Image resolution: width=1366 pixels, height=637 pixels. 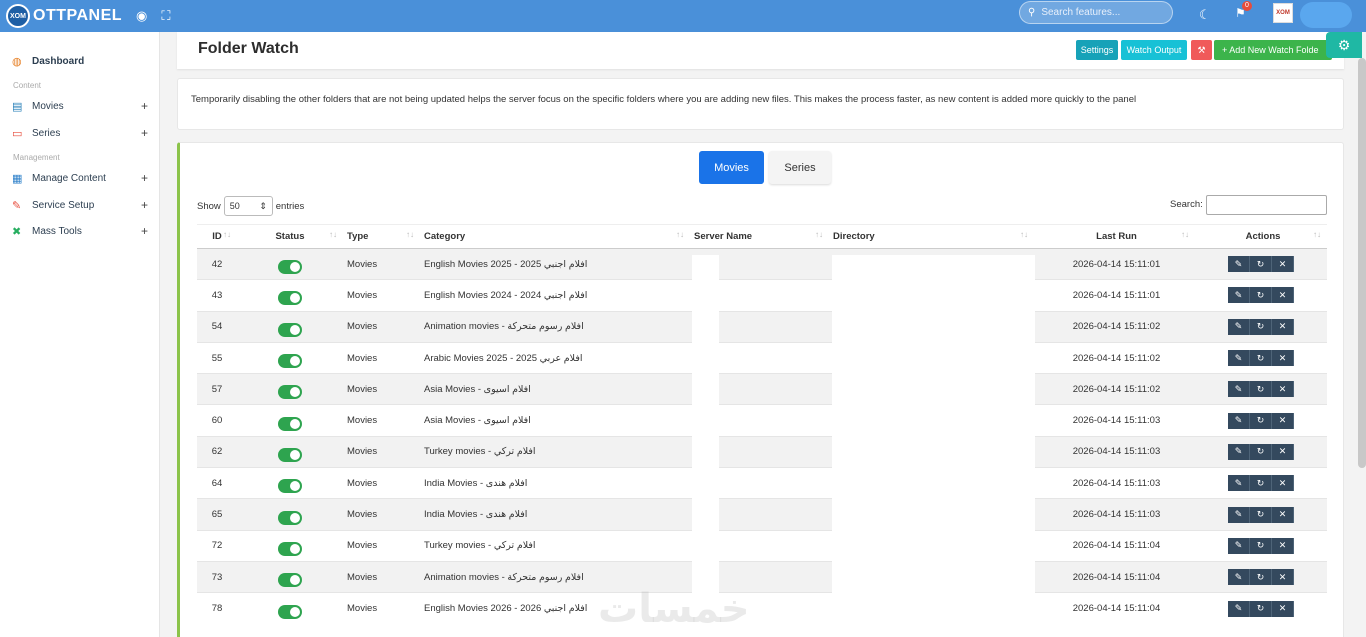 I want to click on cell-id: 55, so click(x=217, y=357).